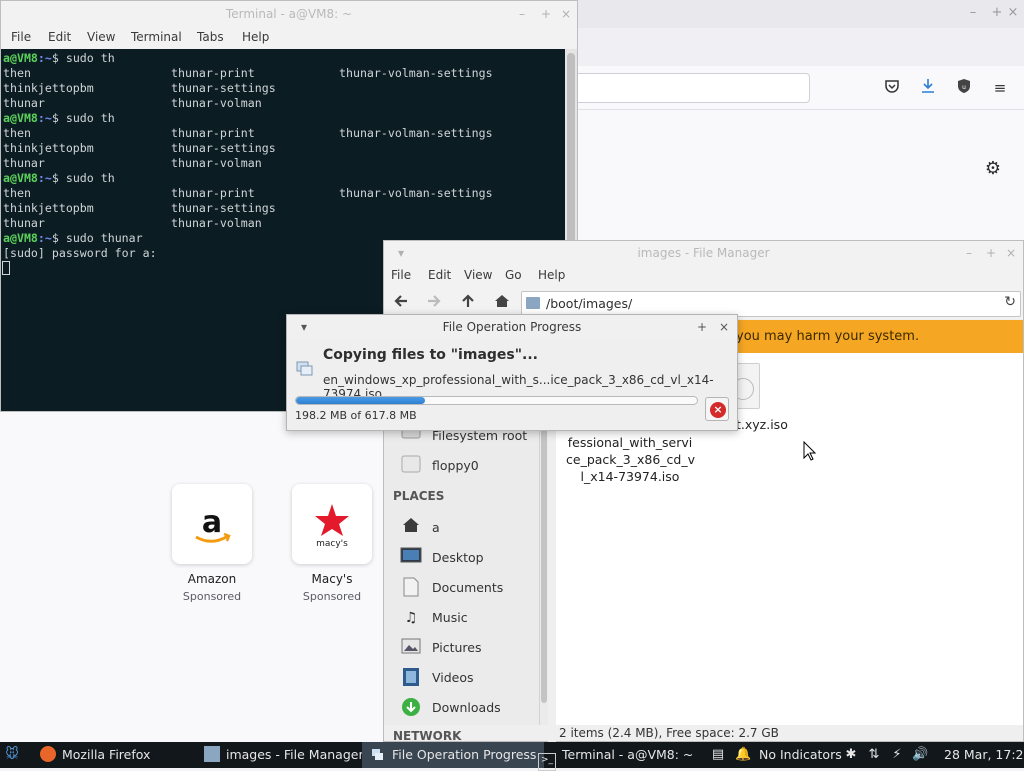 The width and height of the screenshot is (1024, 771). I want to click on clock: 28 Mar, 17:20, so click(984, 755).